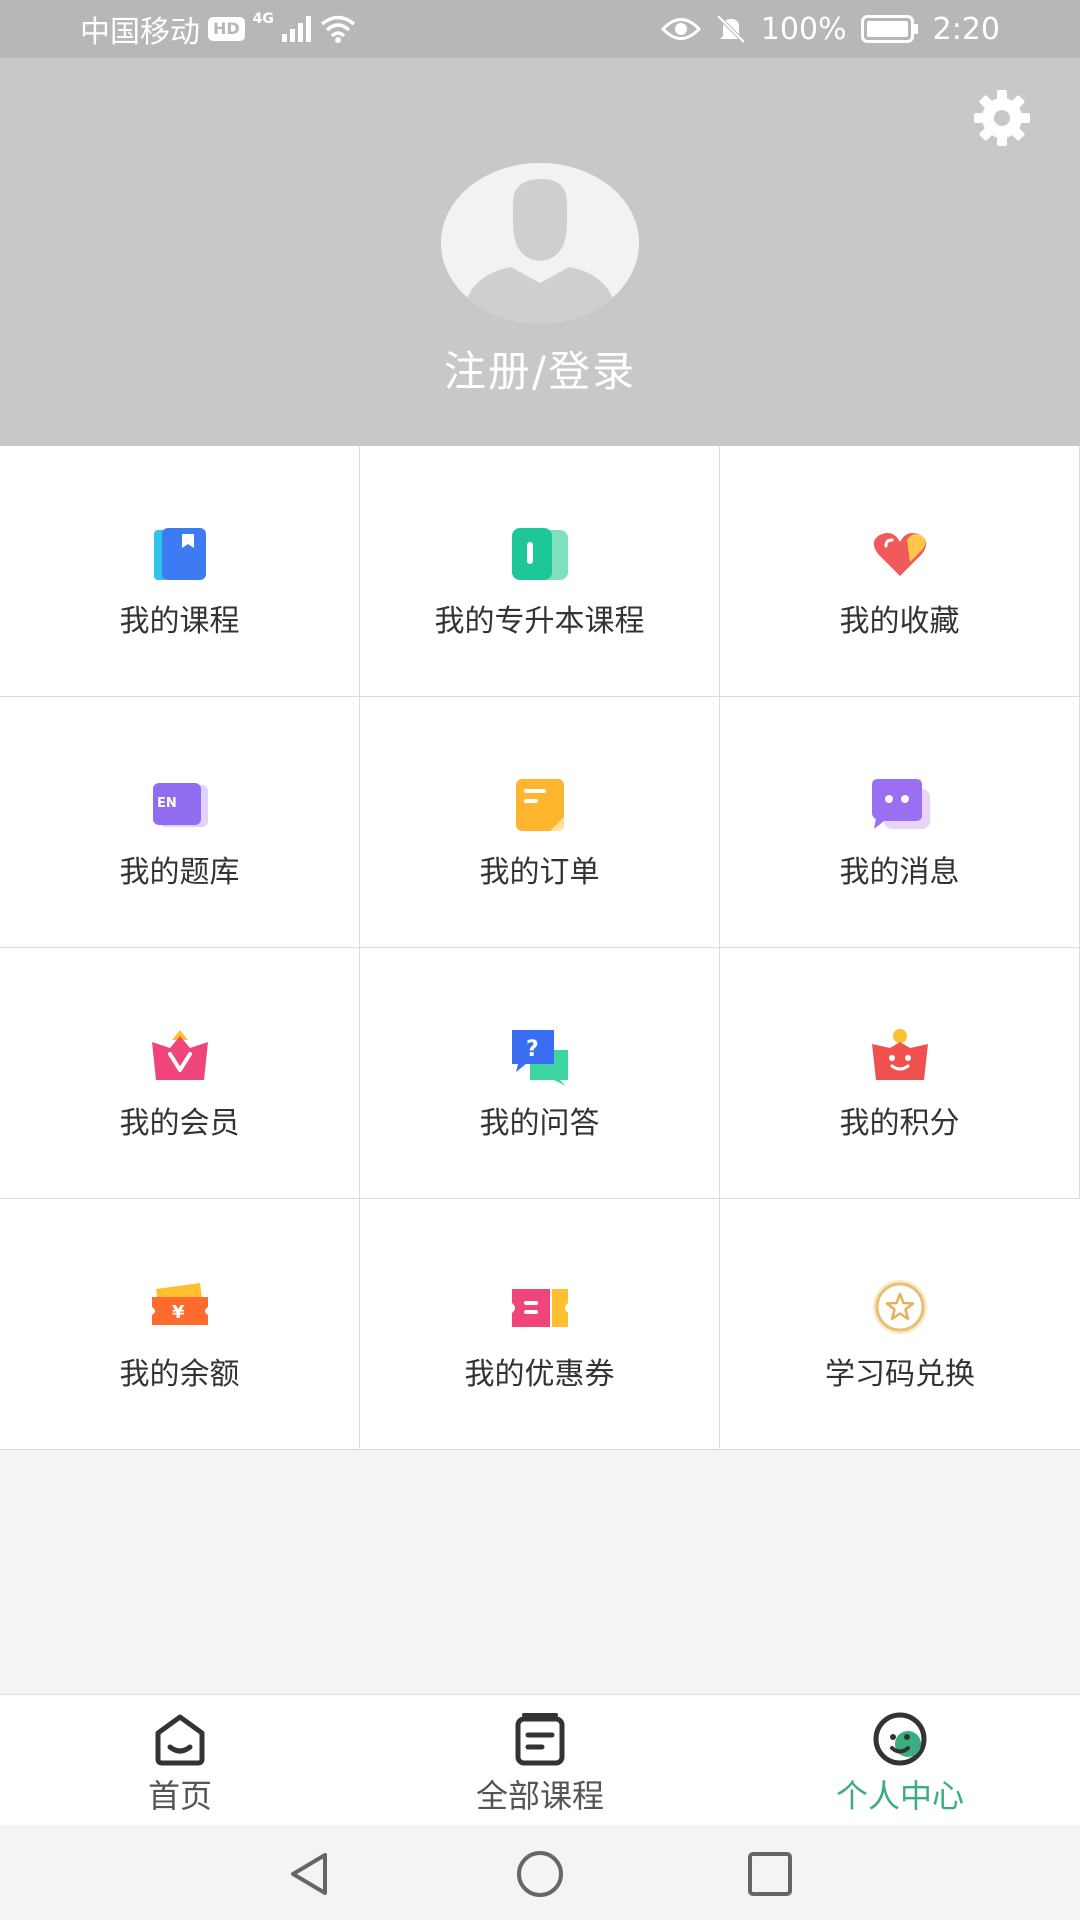  Describe the element at coordinates (540, 29) in the screenshot. I see `status-bar: 中国移动 HD 4G 100% 2:20` at that location.